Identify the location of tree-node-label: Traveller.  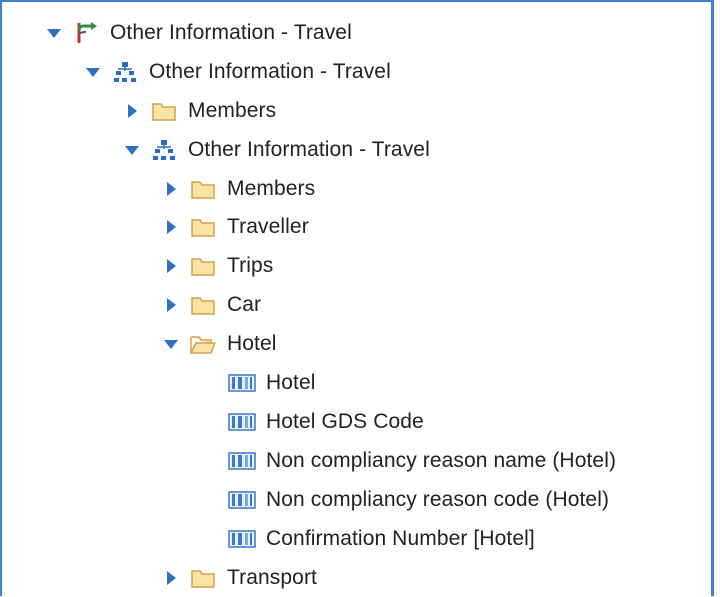
(268, 226).